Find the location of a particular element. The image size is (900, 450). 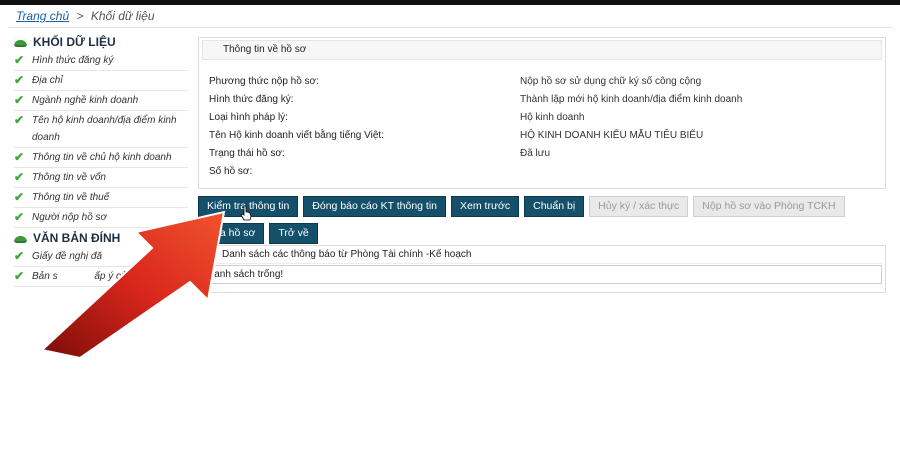

sidebar-section-attached-docs: VĂN BẢN ĐÍNH is located at coordinates (101, 237).